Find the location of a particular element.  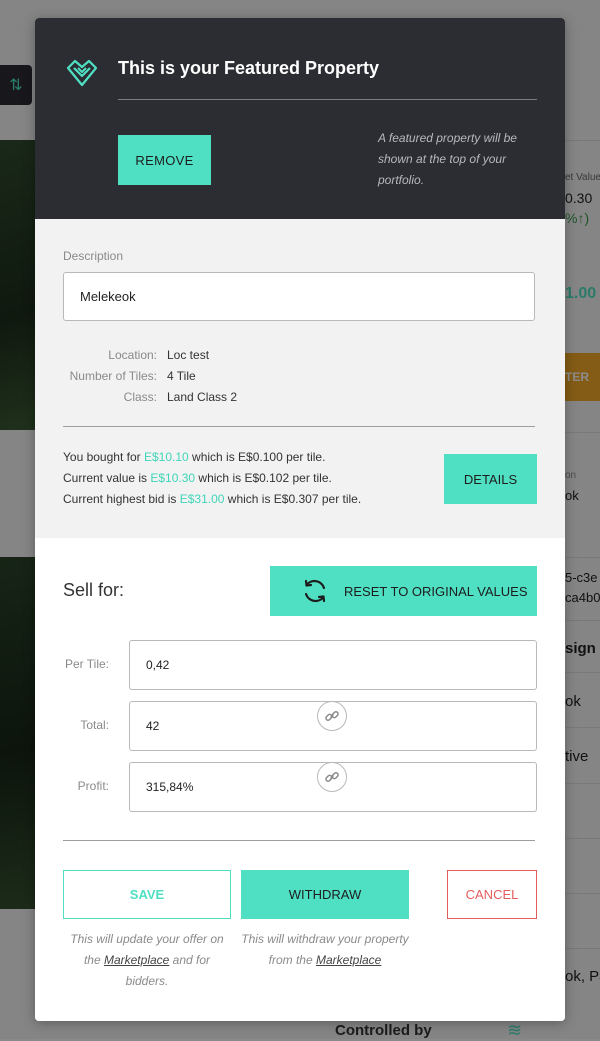

tiles-label: Number of Tiles: is located at coordinates (113, 376).